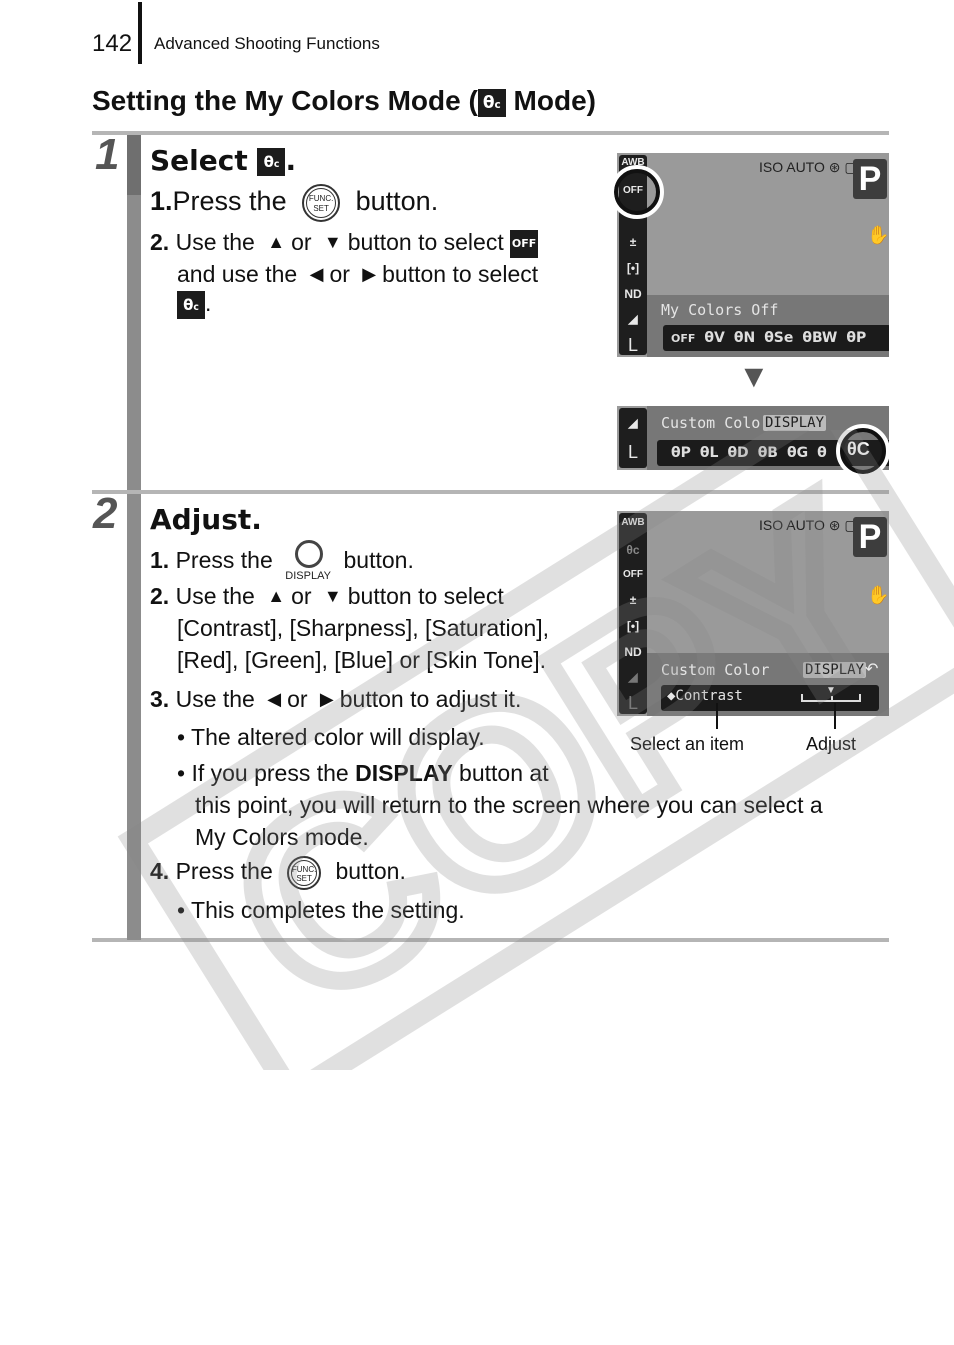 The width and height of the screenshot is (954, 1345). I want to click on display-button-icon: DISPLAY, so click(308, 562).